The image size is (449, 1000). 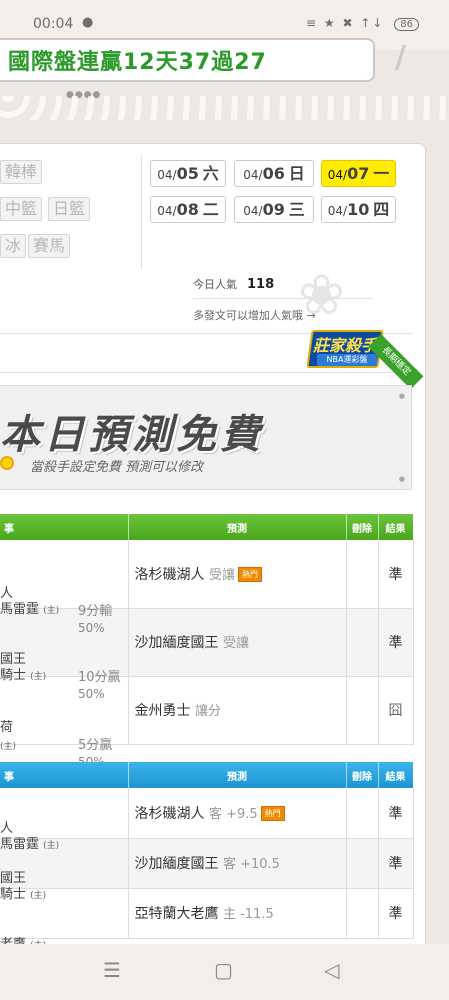 What do you see at coordinates (215, 284) in the screenshot?
I see `popularity-label: 今日人氣` at bounding box center [215, 284].